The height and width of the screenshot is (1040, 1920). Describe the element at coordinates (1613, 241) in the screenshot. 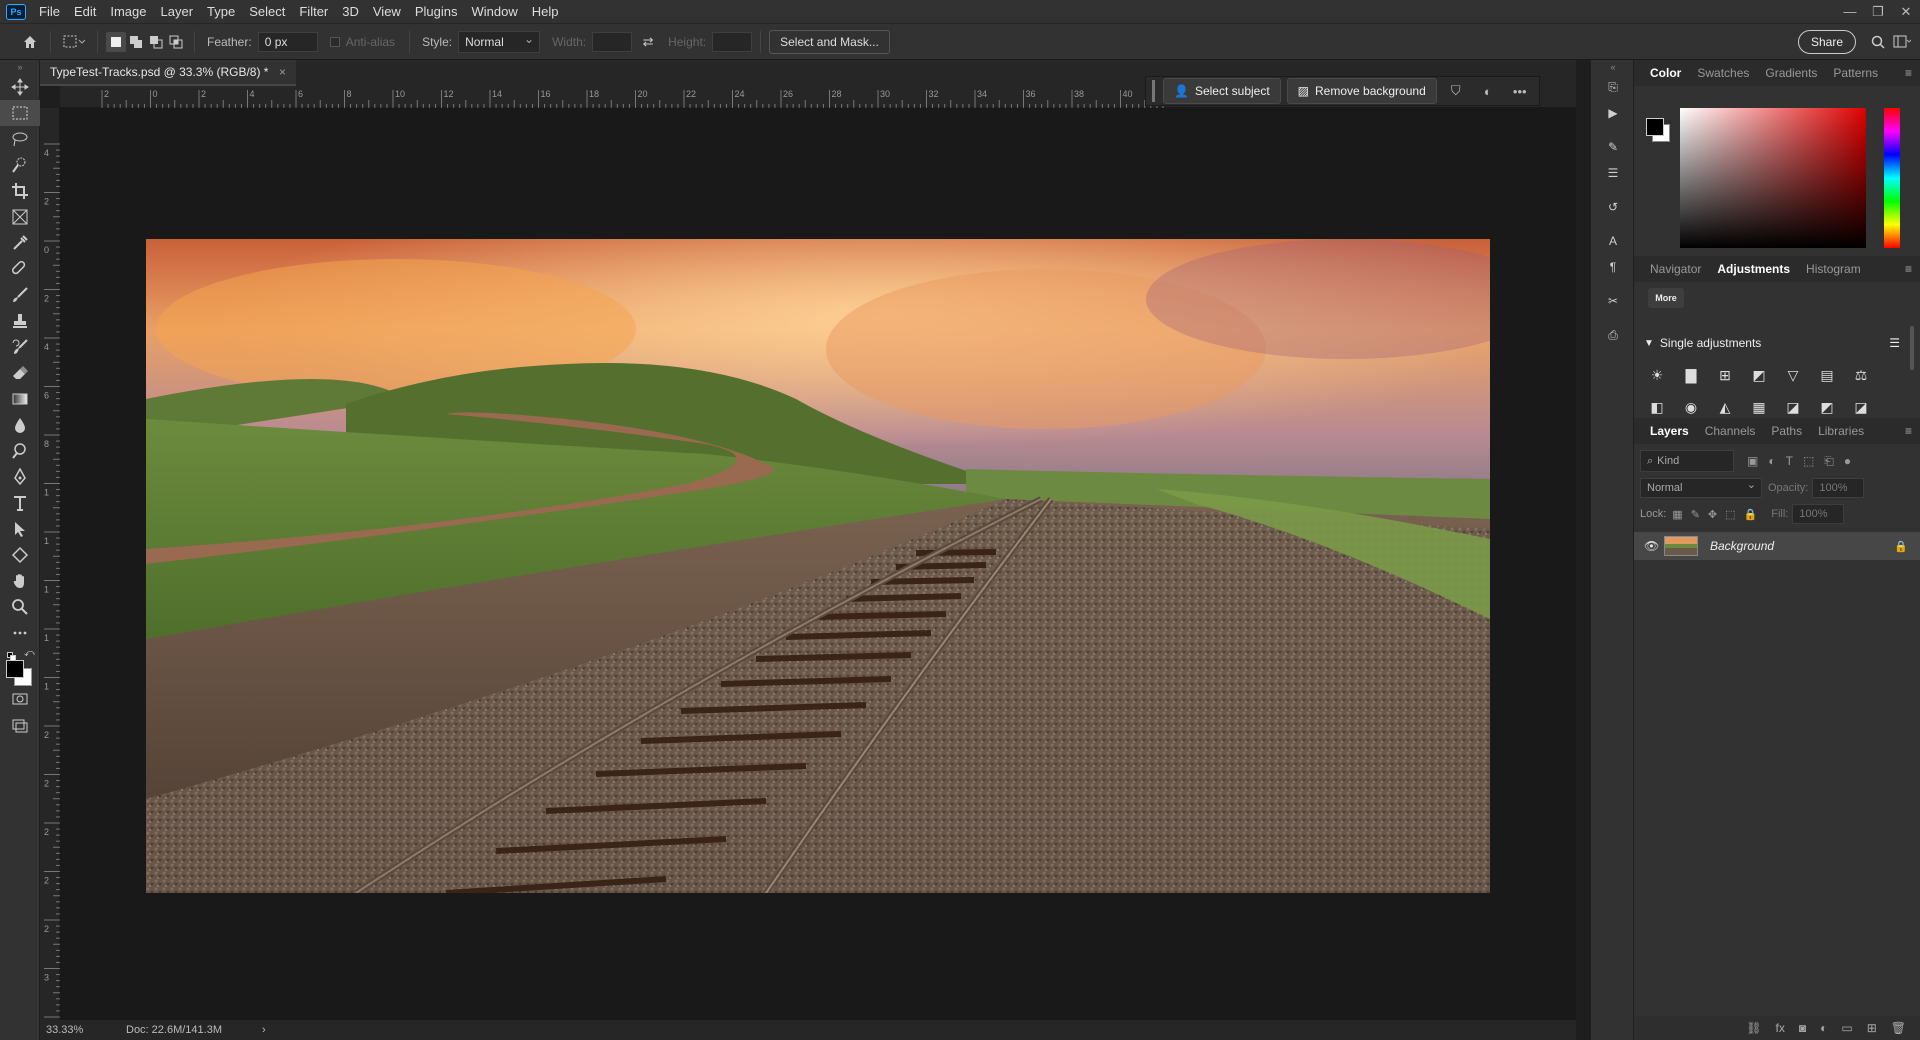

I see `character-panel-icon: A` at that location.